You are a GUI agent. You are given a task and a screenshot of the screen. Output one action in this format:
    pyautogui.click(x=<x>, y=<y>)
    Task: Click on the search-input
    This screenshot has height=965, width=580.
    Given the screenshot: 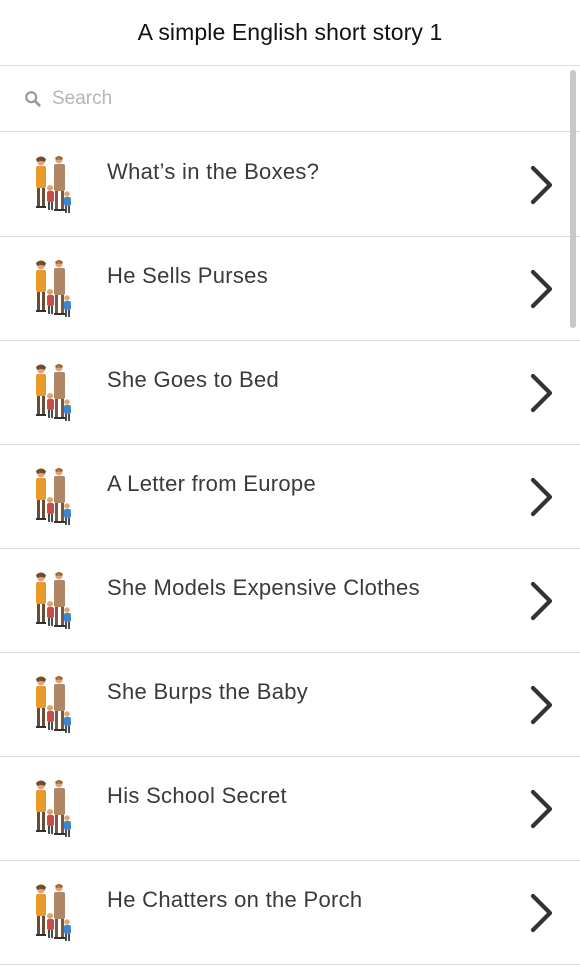 What is the action you would take?
    pyautogui.click(x=252, y=98)
    